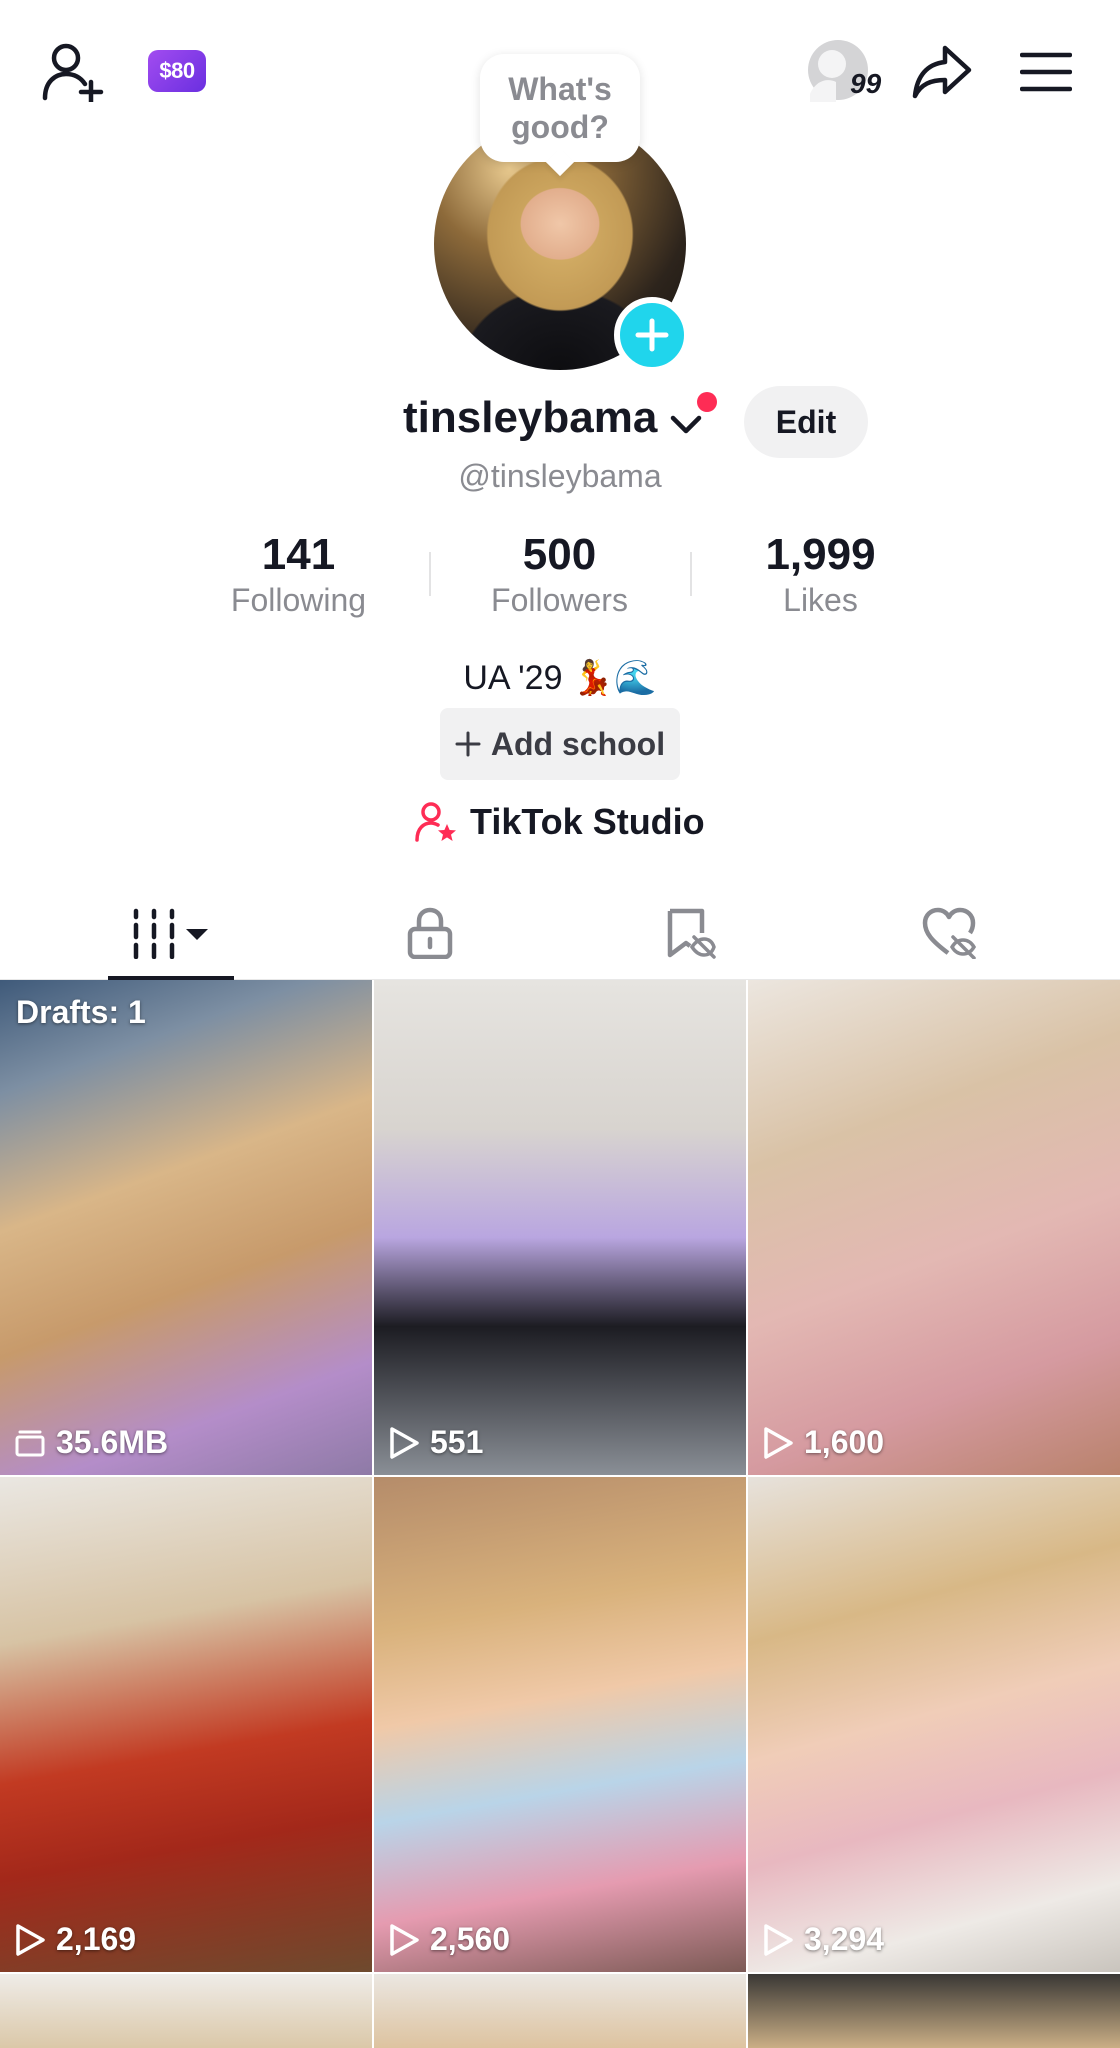 Image resolution: width=1120 pixels, height=2048 pixels. What do you see at coordinates (470, 1939) in the screenshot?
I see `view-count-value: 2,560` at bounding box center [470, 1939].